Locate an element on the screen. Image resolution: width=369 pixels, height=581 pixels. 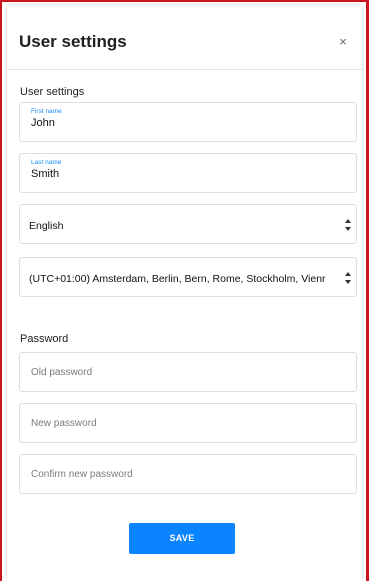
old-password-input: Old password is located at coordinates (188, 372).